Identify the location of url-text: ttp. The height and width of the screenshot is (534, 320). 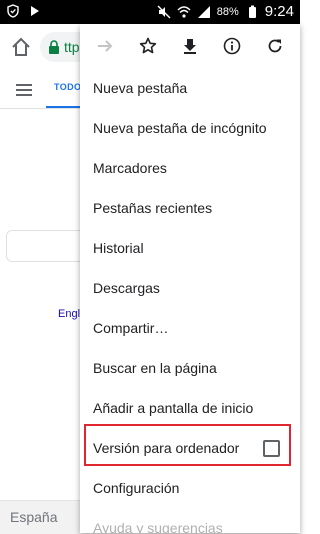
(72, 47).